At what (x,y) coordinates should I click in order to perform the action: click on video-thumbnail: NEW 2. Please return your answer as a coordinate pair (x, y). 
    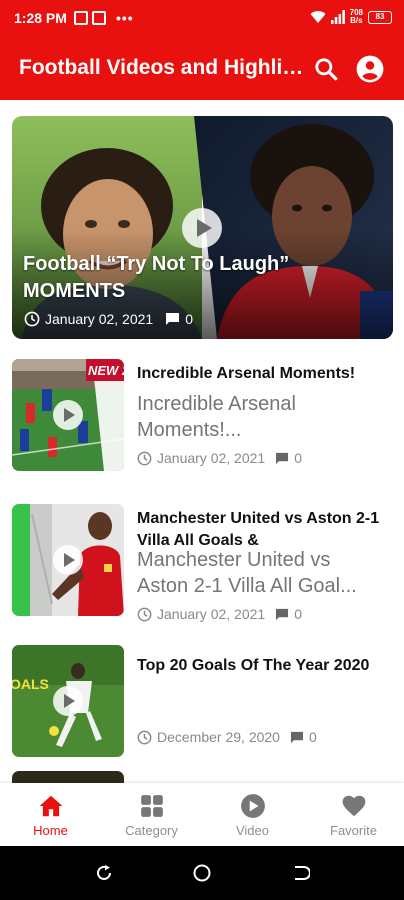
    Looking at the image, I should click on (68, 415).